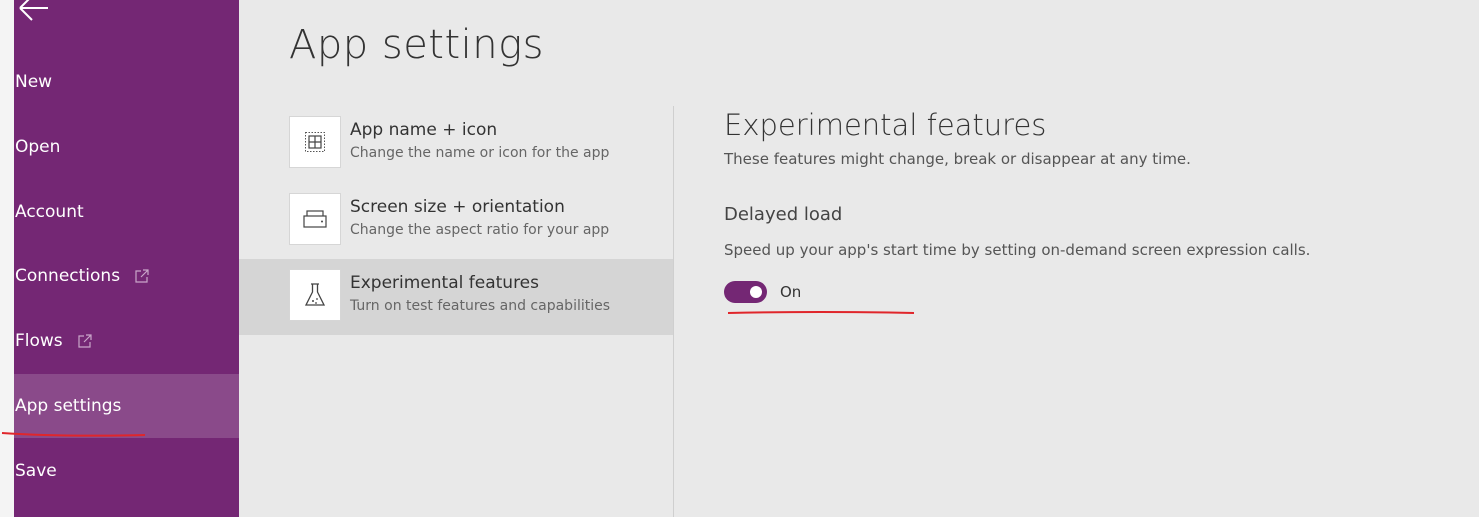  Describe the element at coordinates (38, 147) in the screenshot. I see `sidebar-item-label: Open` at that location.